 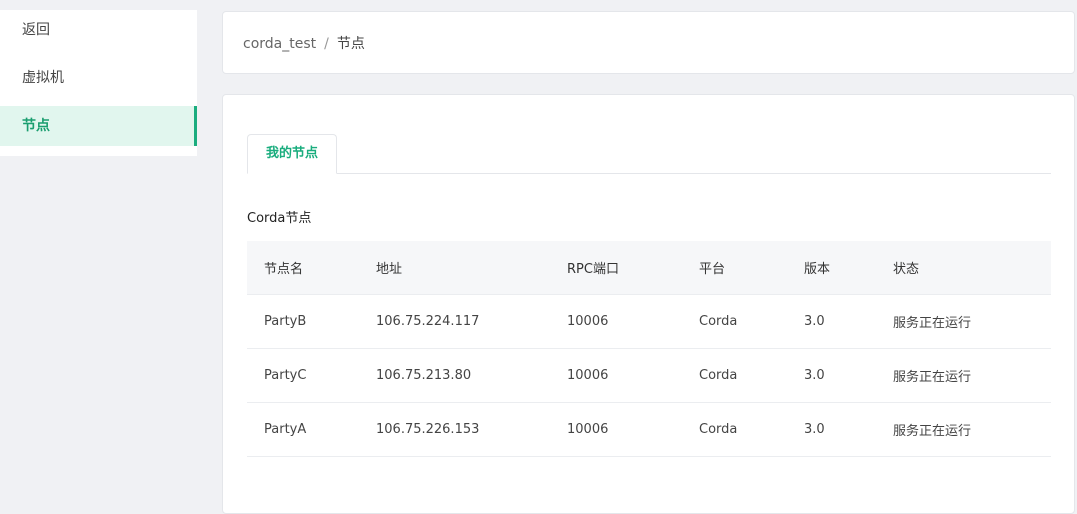 What do you see at coordinates (285, 321) in the screenshot?
I see `cell-node-name: PartyB` at bounding box center [285, 321].